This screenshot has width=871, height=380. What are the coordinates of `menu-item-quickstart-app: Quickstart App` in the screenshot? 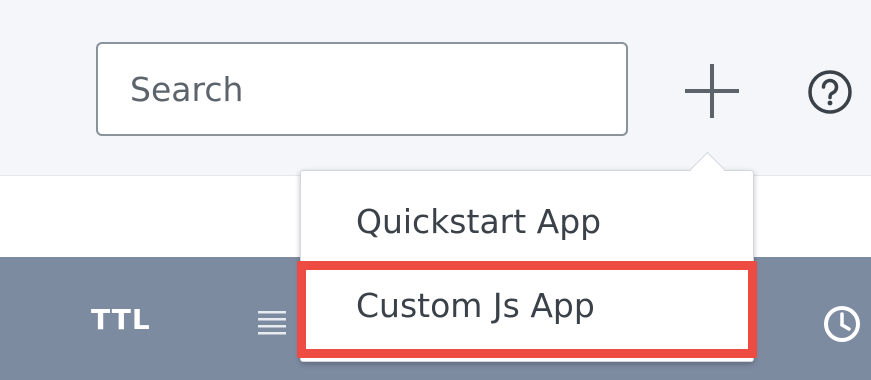 It's located at (527, 221).